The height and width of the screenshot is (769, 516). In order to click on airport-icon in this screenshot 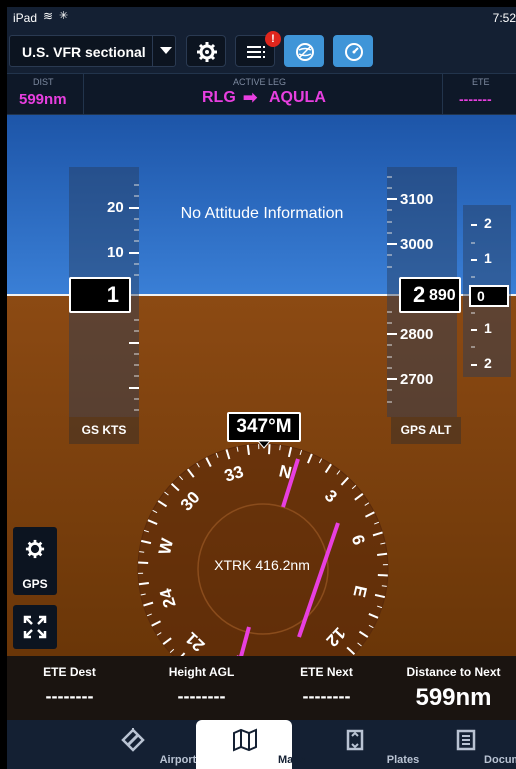, I will do `click(133, 740)`.